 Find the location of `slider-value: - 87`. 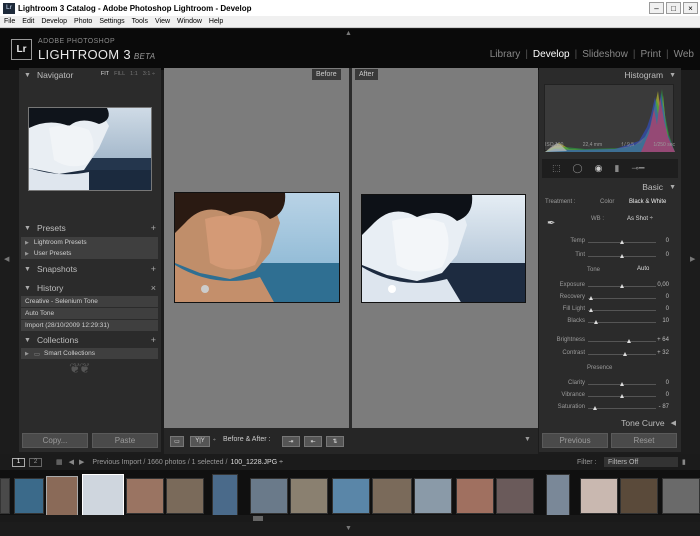

slider-value: - 87 is located at coordinates (664, 407).